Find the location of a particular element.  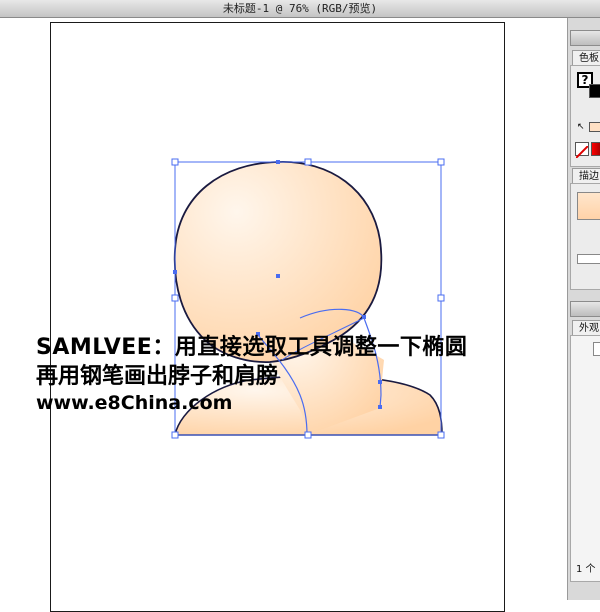

none-slash-icon is located at coordinates (582, 152).